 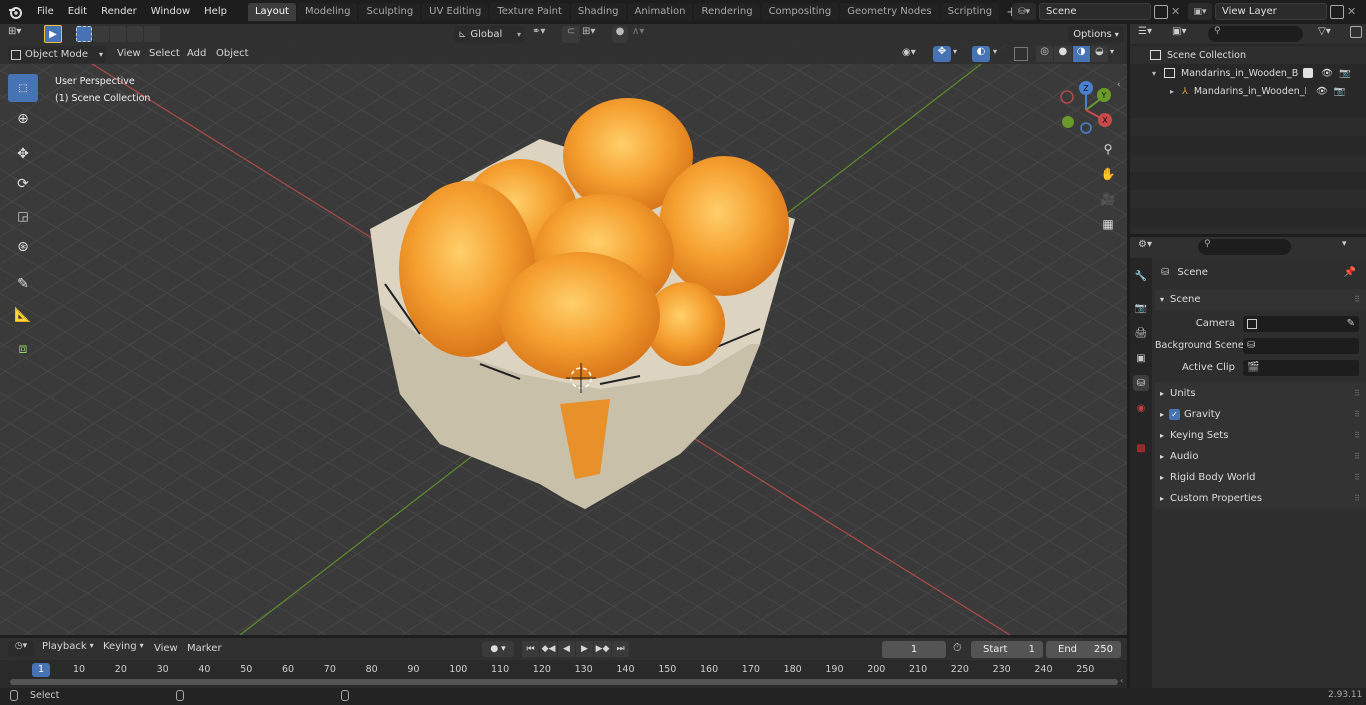 What do you see at coordinates (489, 34) in the screenshot?
I see `transform-orientation-dropdown: ⊾ Global ▾` at bounding box center [489, 34].